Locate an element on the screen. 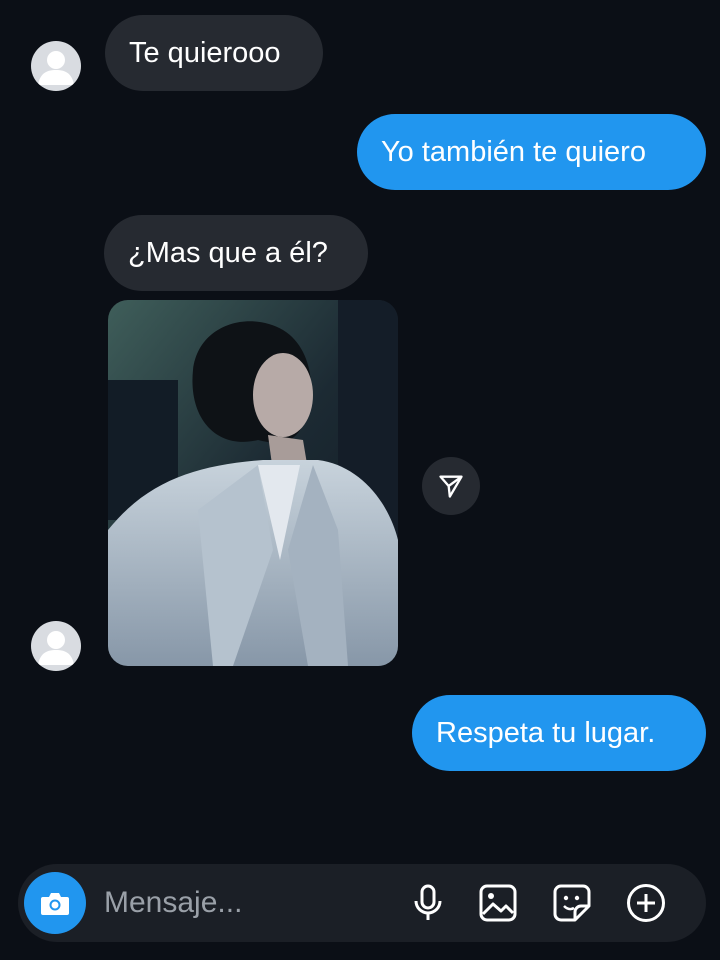 The image size is (720, 960). paper-plane-icon is located at coordinates (451, 486).